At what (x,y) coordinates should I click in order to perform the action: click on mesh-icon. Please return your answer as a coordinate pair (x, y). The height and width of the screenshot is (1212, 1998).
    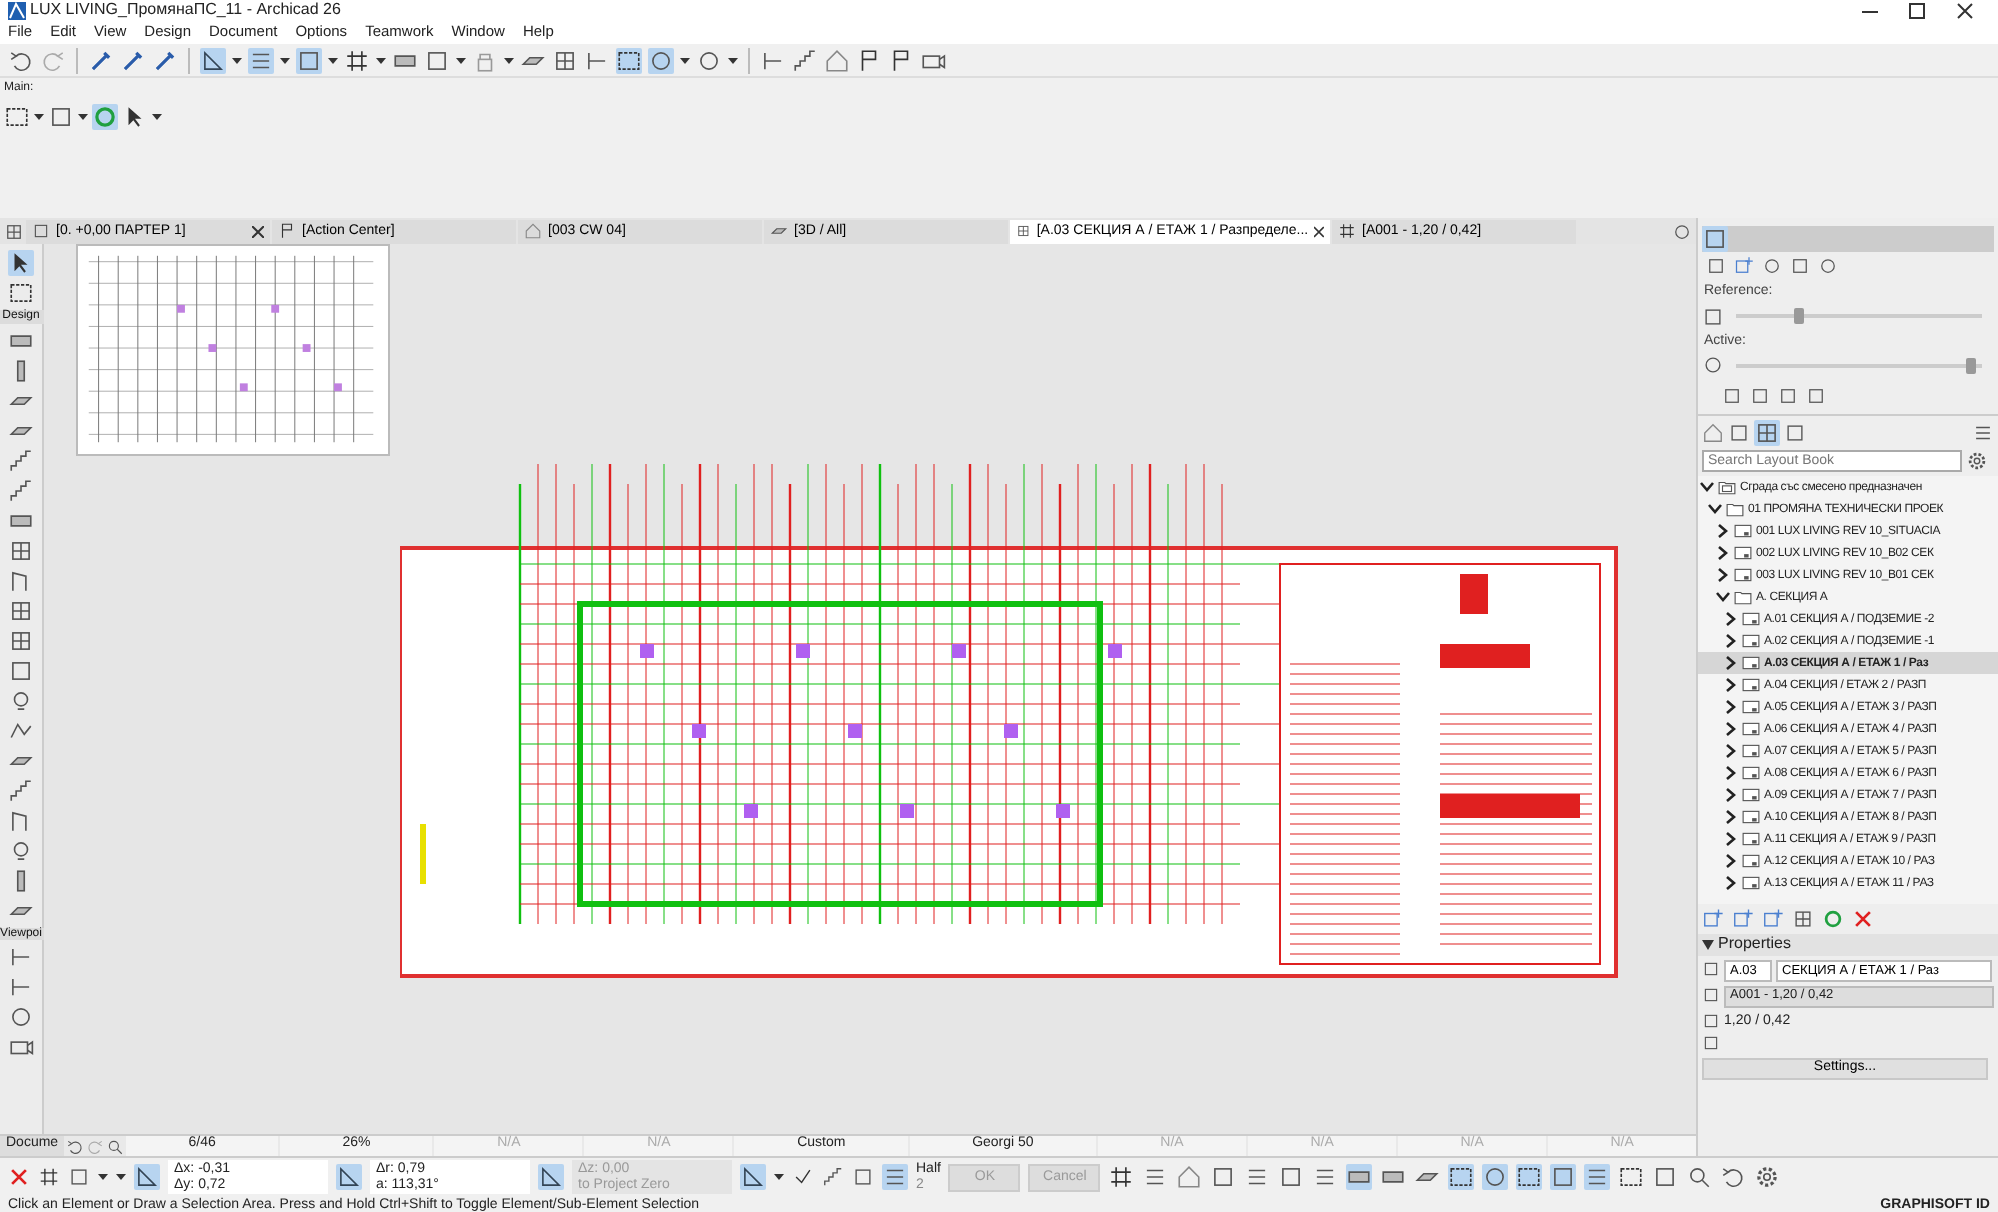
    Looking at the image, I should click on (21, 730).